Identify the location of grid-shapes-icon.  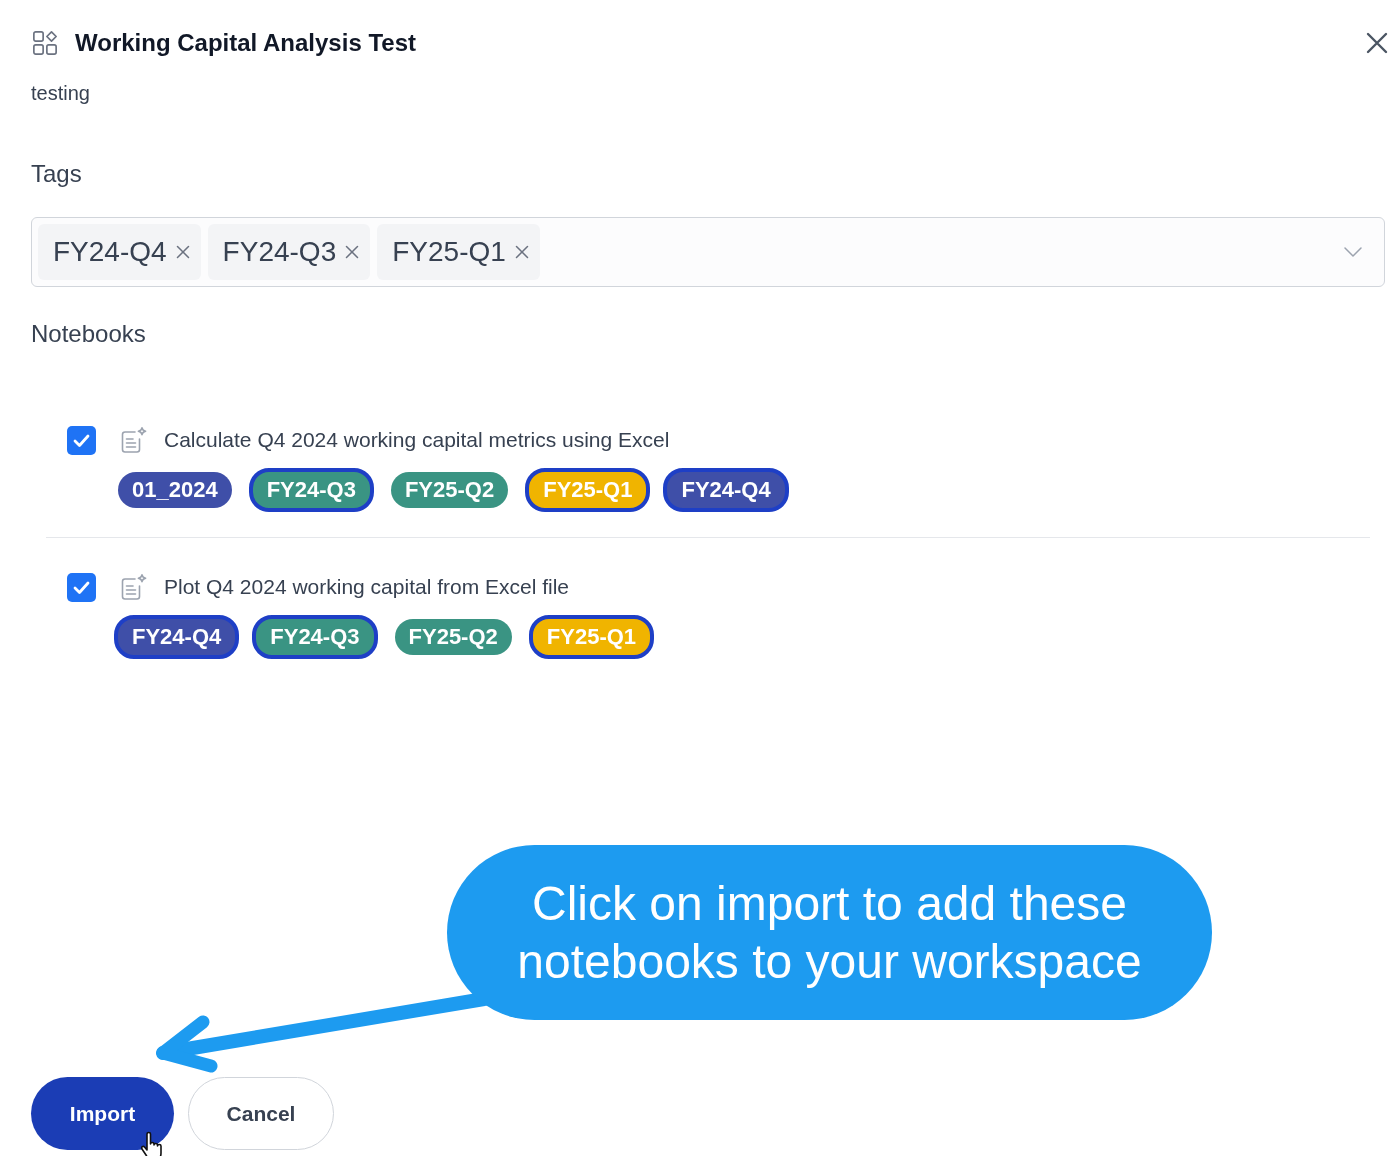
(45, 43).